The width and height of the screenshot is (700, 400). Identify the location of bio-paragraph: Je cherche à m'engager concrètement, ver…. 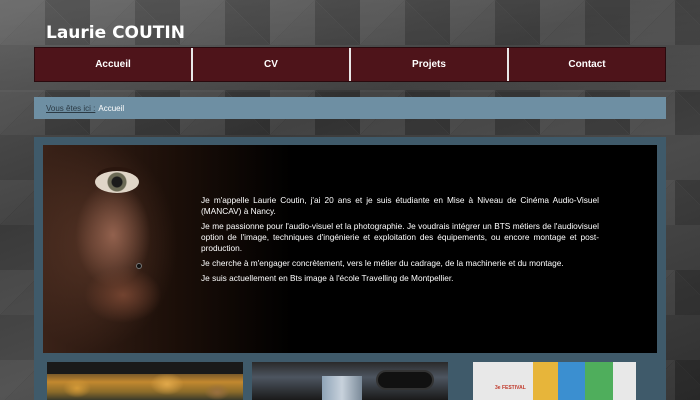
(382, 263).